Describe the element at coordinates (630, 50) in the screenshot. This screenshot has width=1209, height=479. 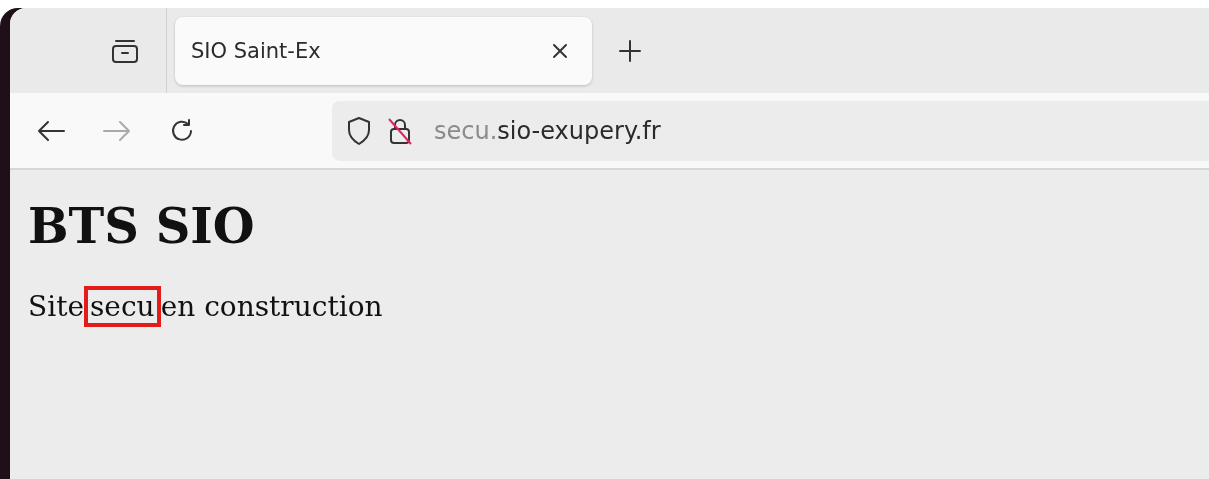
I see `plus-icon` at that location.